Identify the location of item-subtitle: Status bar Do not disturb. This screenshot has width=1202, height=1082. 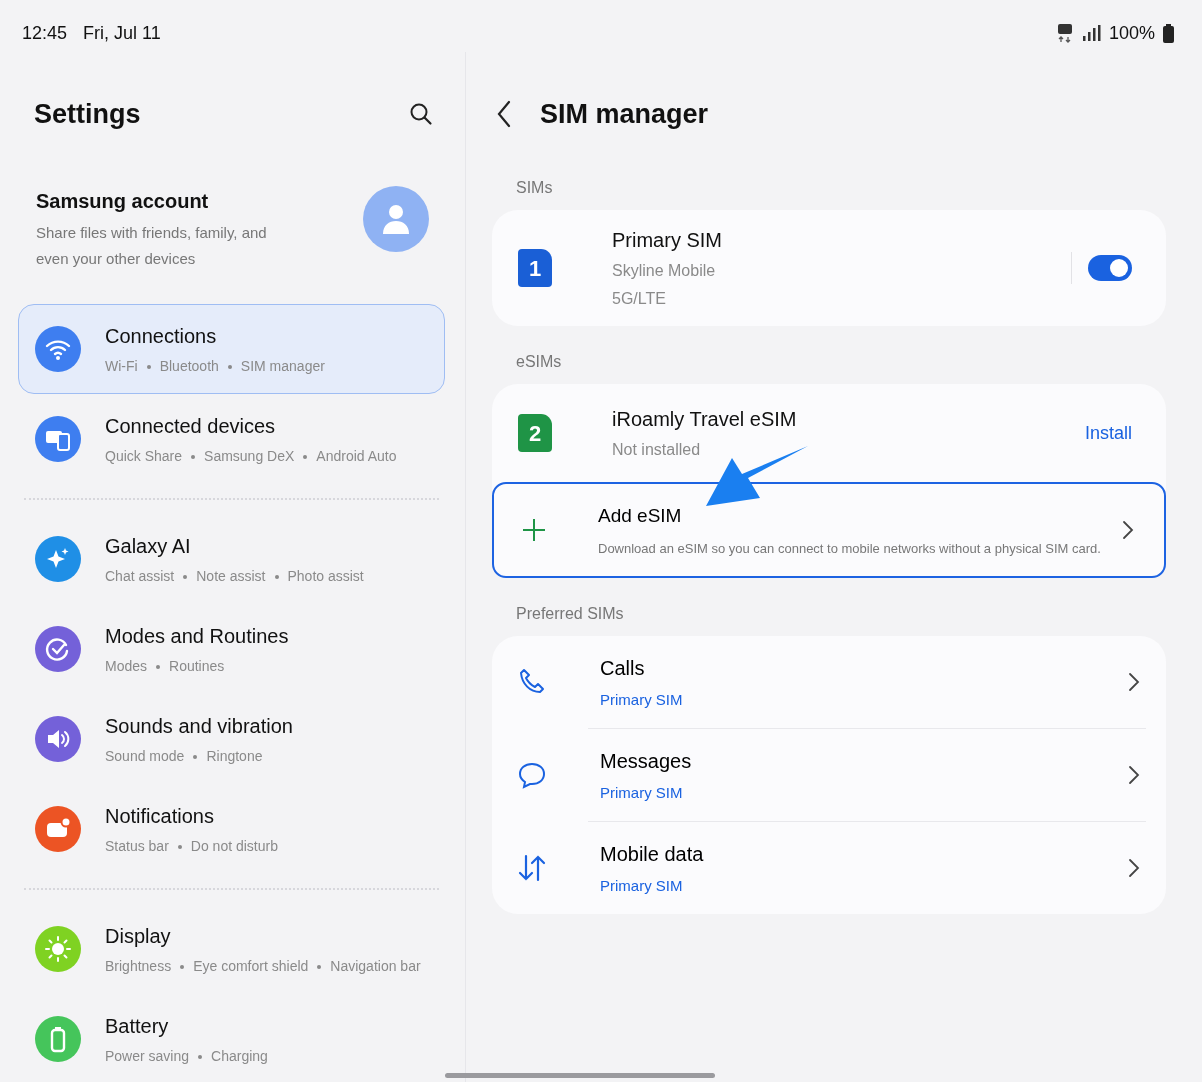
(191, 846).